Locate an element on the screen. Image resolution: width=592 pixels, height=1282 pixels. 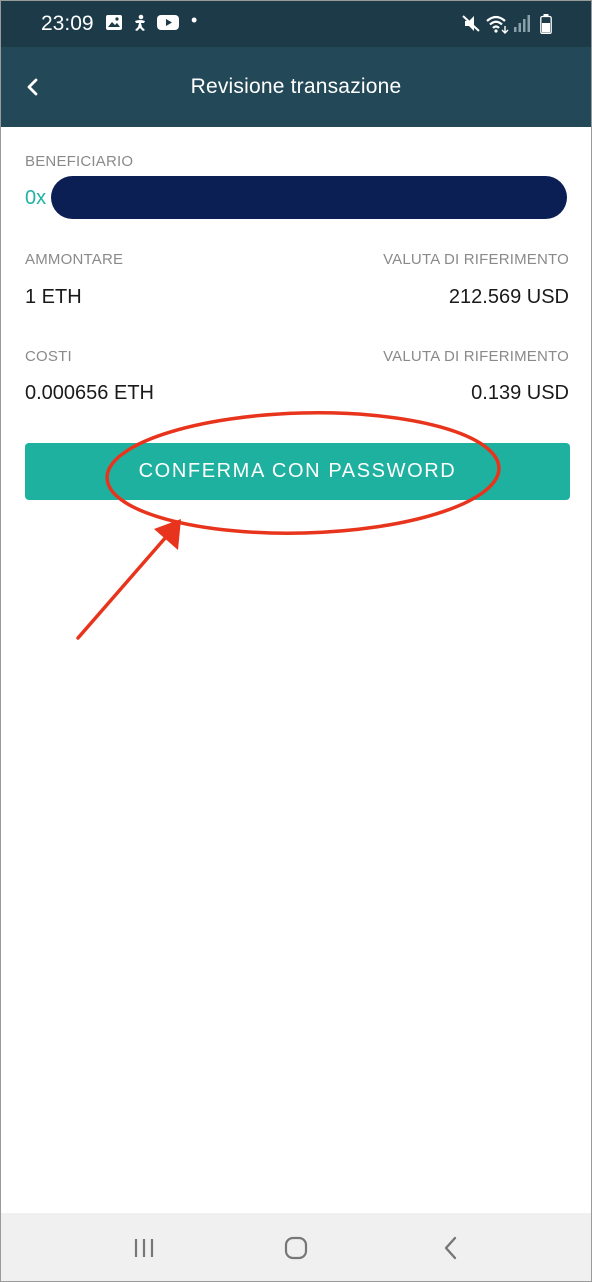
navigation-bar is located at coordinates (296, 1247).